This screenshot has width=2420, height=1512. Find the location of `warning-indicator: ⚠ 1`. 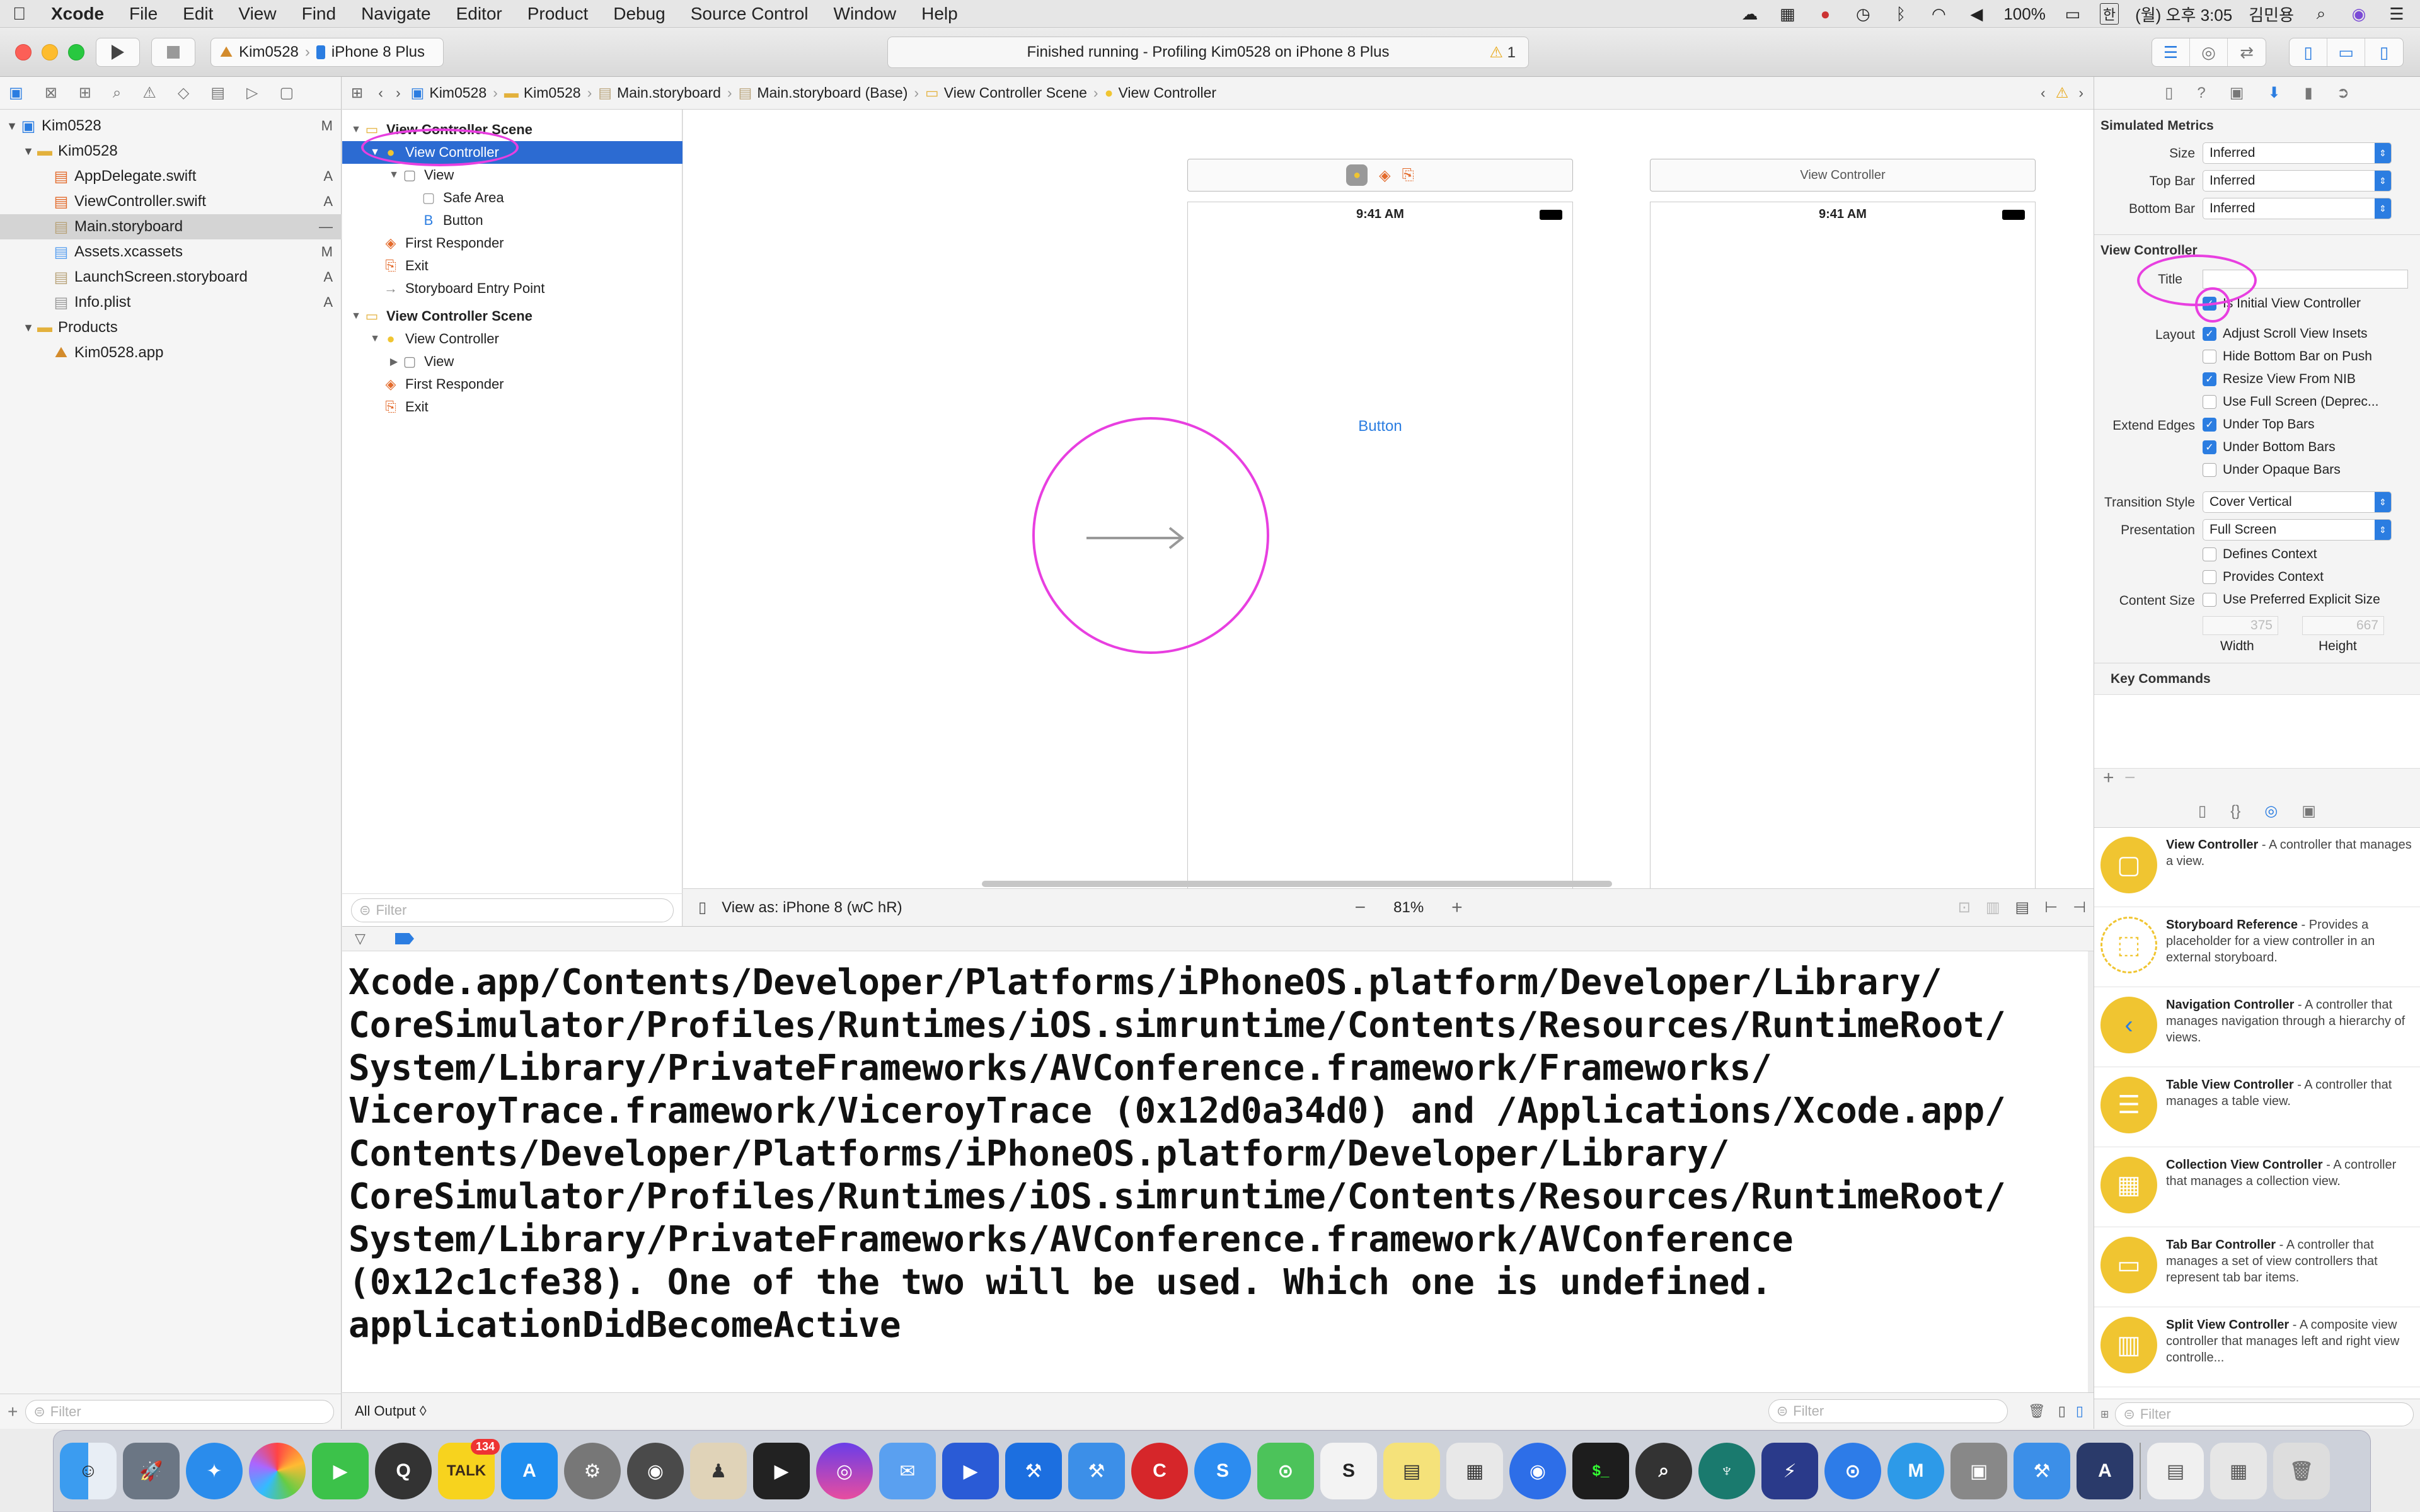

warning-indicator: ⚠ 1 is located at coordinates (1503, 52).